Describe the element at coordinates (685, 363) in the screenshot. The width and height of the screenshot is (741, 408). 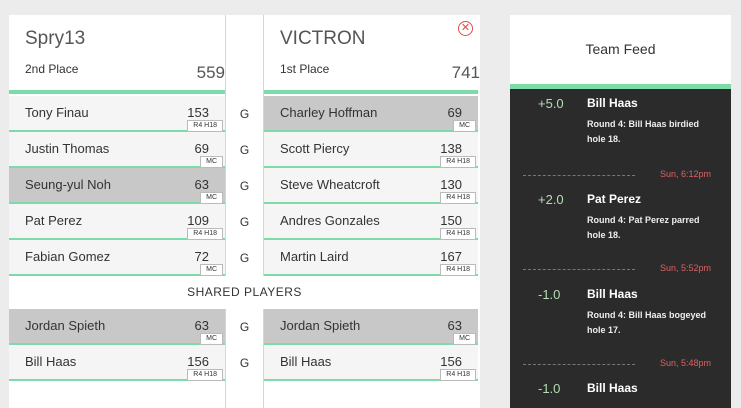
I see `feed-timestamp: Sun, 5:48pm` at that location.